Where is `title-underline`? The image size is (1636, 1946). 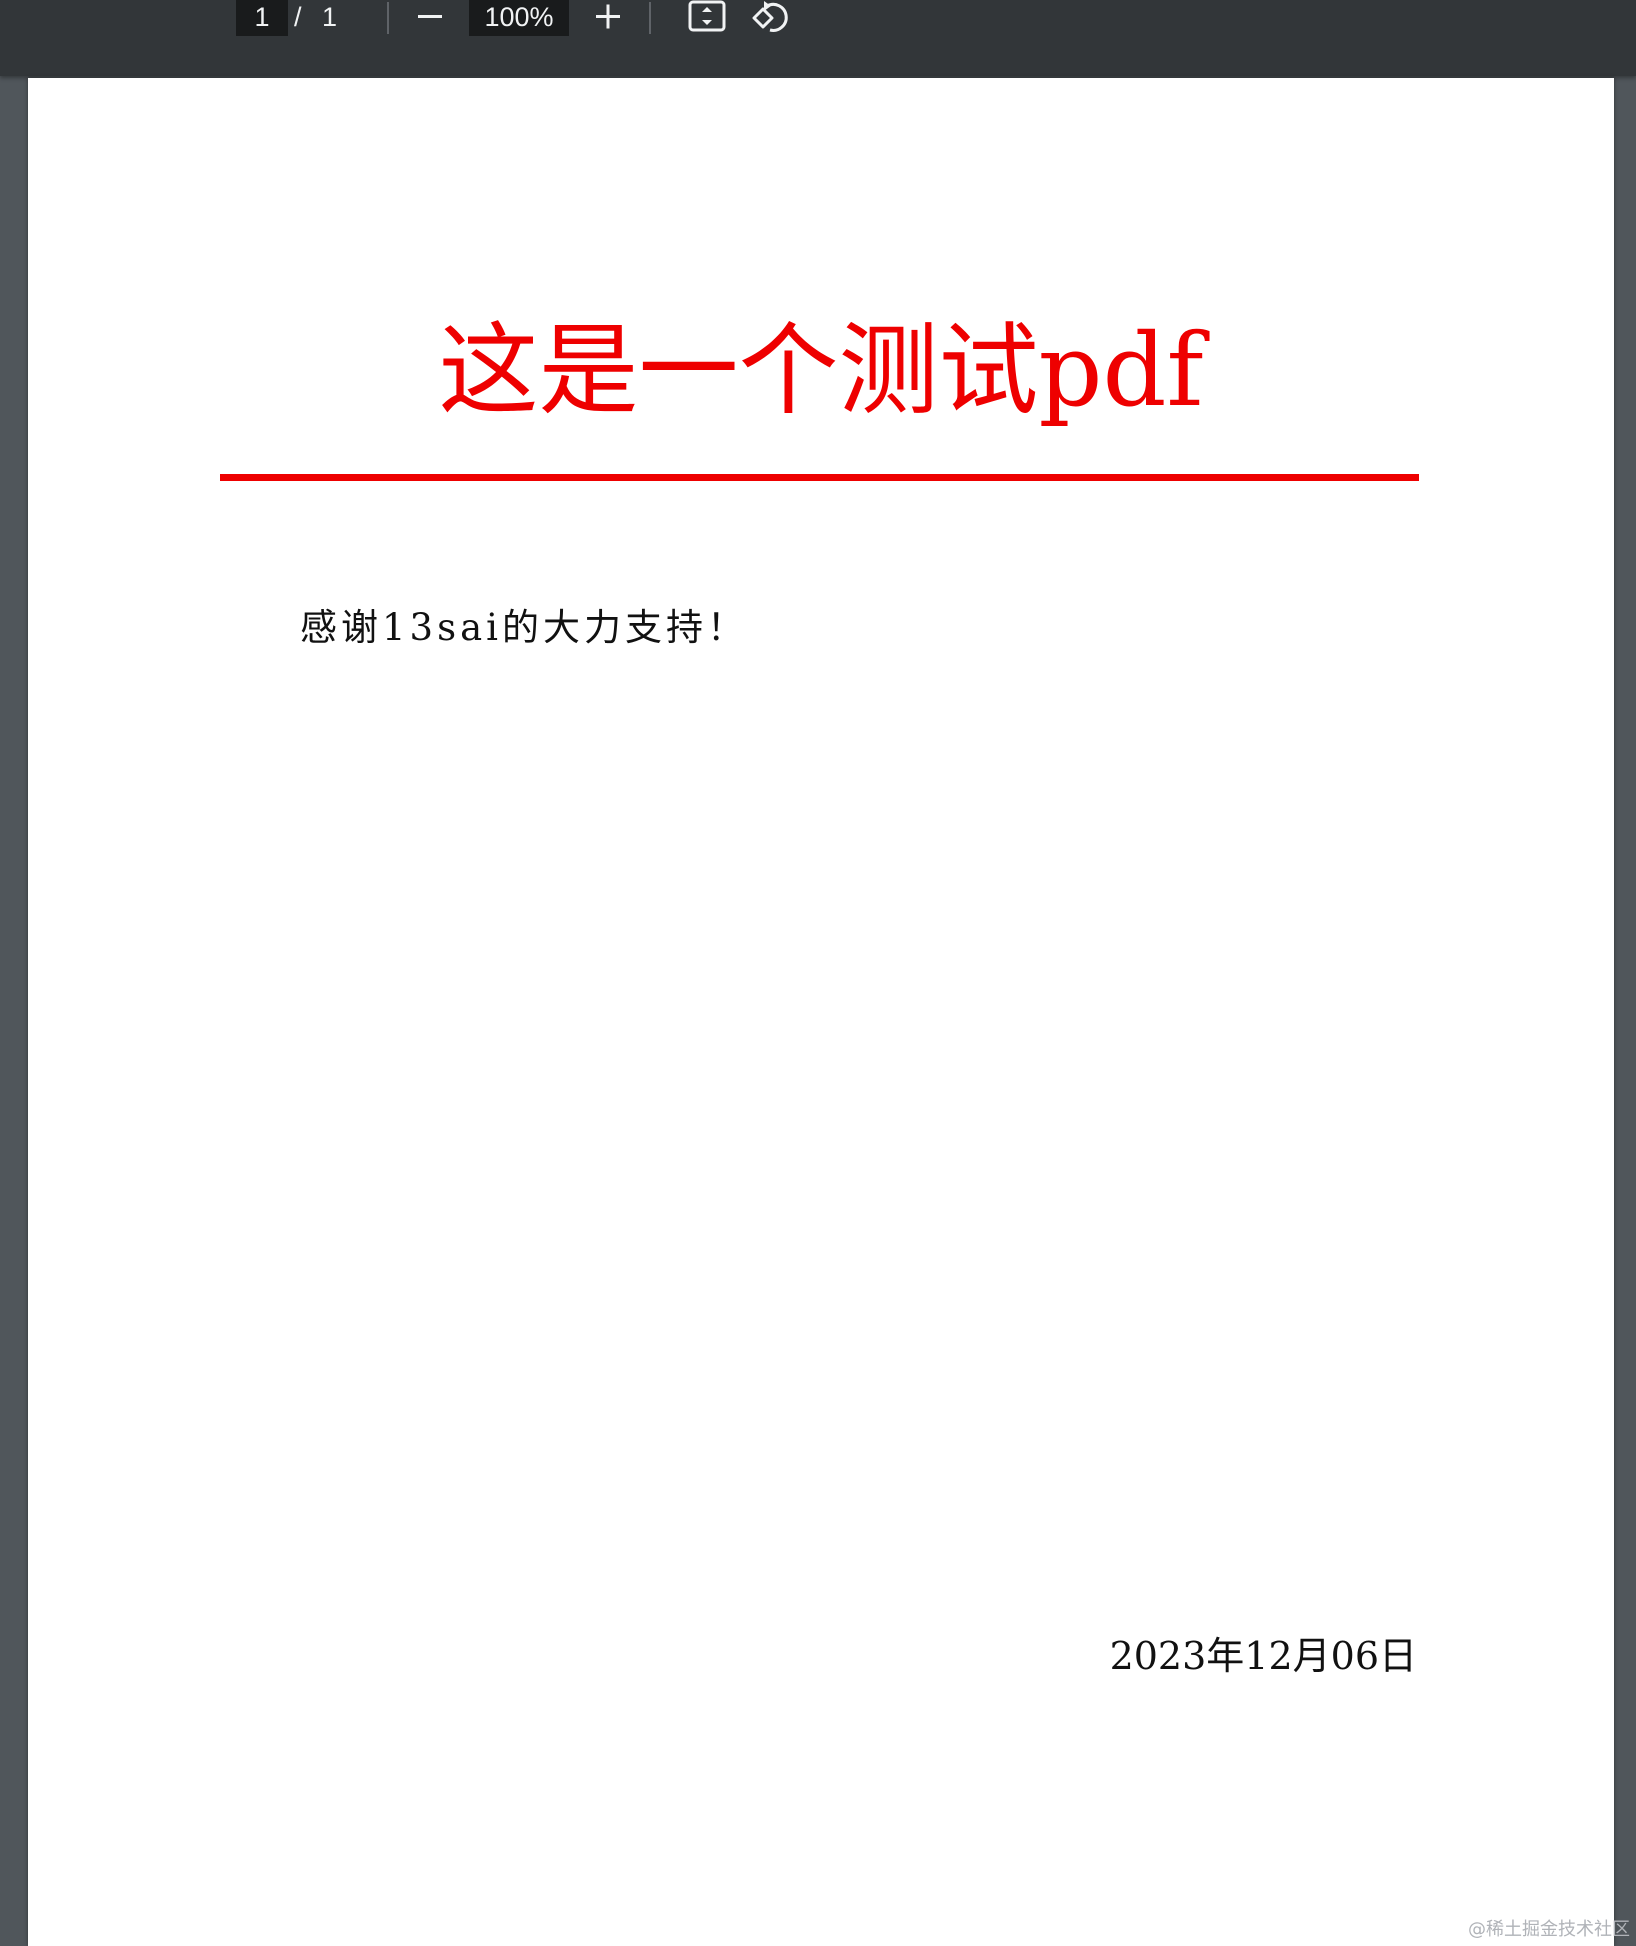 title-underline is located at coordinates (819, 477).